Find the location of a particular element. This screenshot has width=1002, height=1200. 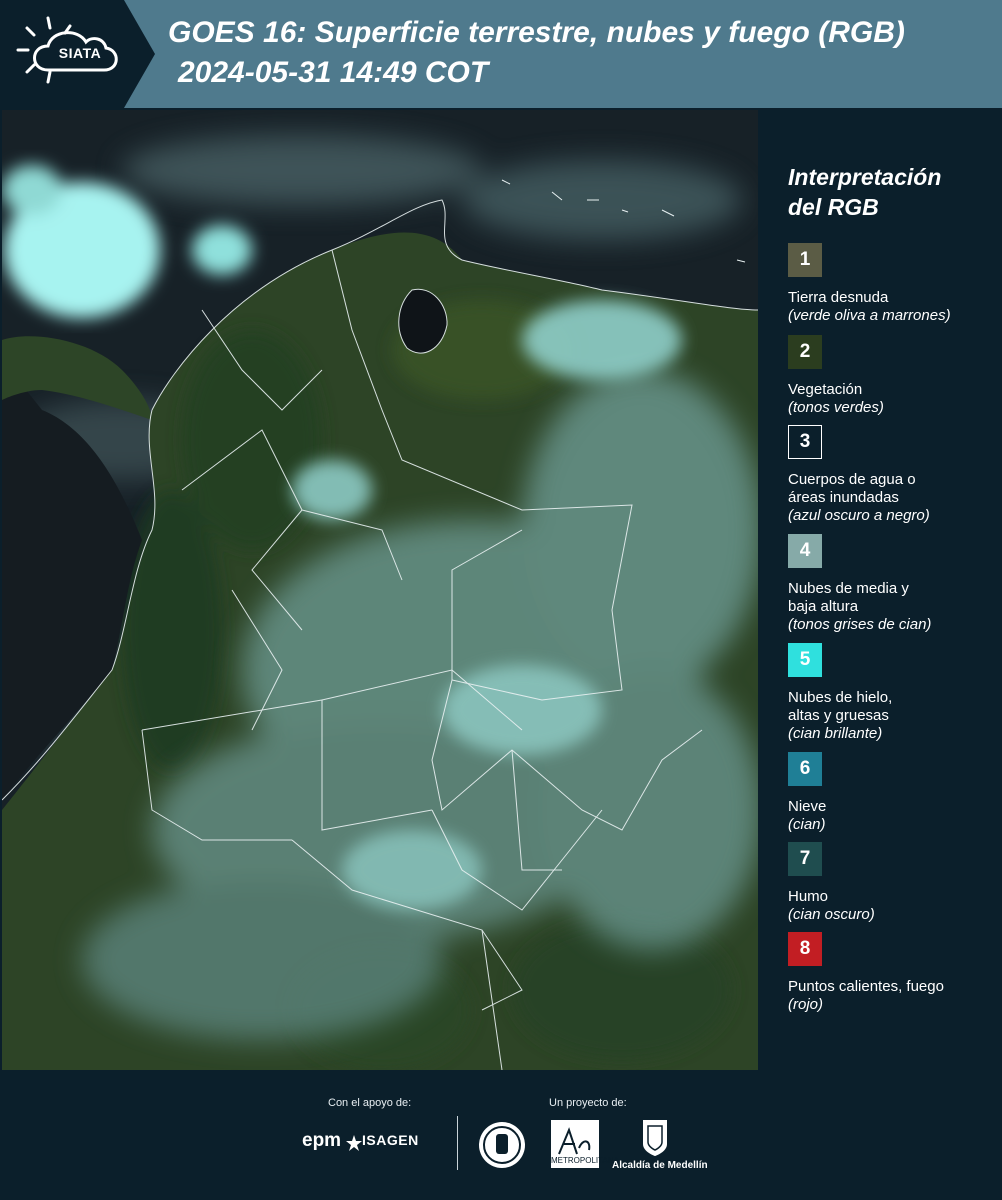

legend-desc-4: (tonos grises de cian) is located at coordinates (860, 624).